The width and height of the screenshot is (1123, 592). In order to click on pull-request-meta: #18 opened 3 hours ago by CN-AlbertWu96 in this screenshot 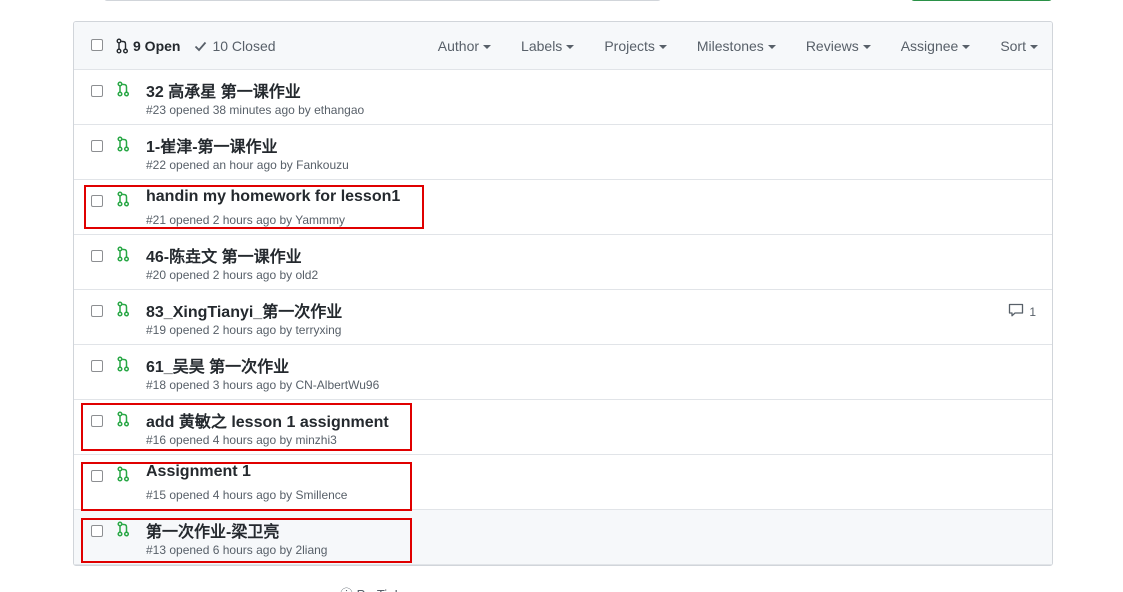, I will do `click(263, 385)`.